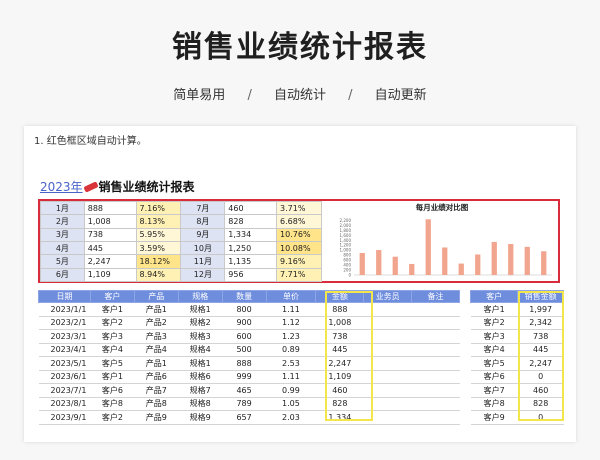  Describe the element at coordinates (200, 404) in the screenshot. I see `table-cell: 规格8` at that location.